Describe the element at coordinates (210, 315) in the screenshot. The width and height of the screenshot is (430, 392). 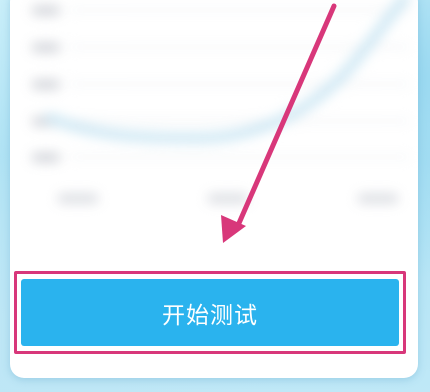
I see `start-test-button-label: 开始测试` at that location.